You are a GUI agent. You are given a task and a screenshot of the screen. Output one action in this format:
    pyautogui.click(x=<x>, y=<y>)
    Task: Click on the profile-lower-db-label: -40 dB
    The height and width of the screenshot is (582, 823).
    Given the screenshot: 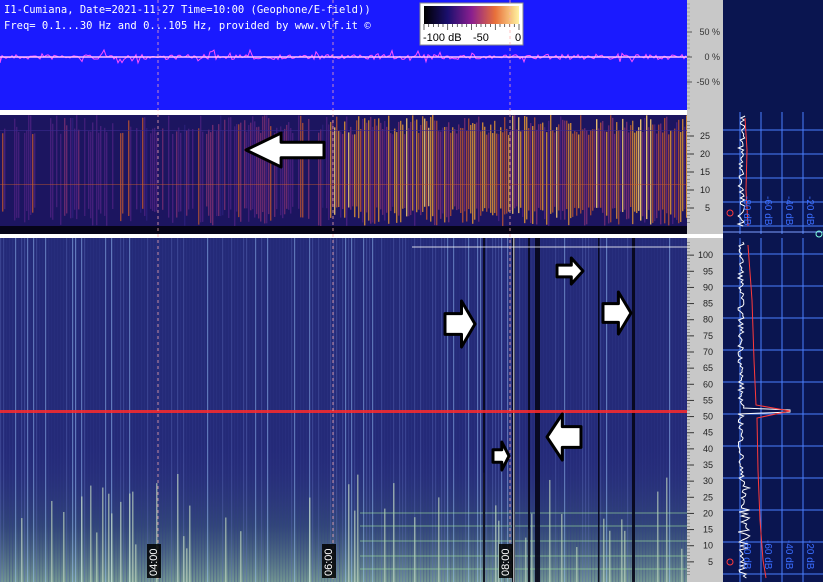 What is the action you would take?
    pyautogui.click(x=788, y=555)
    